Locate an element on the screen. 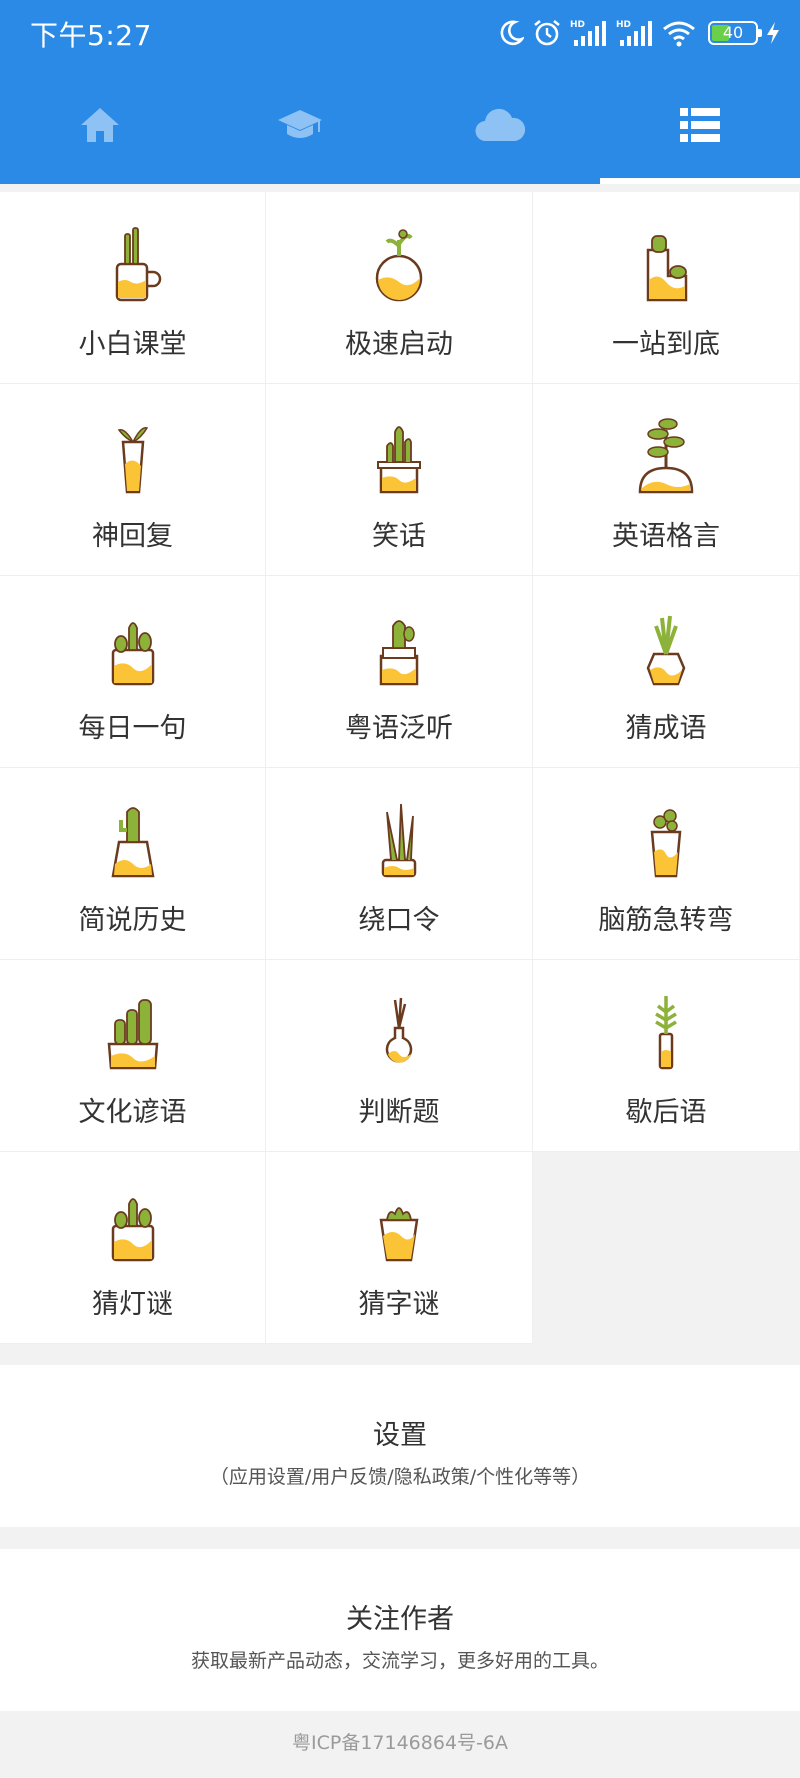 The height and width of the screenshot is (1778, 800). grid-item-label: 笑话 is located at coordinates (399, 536).